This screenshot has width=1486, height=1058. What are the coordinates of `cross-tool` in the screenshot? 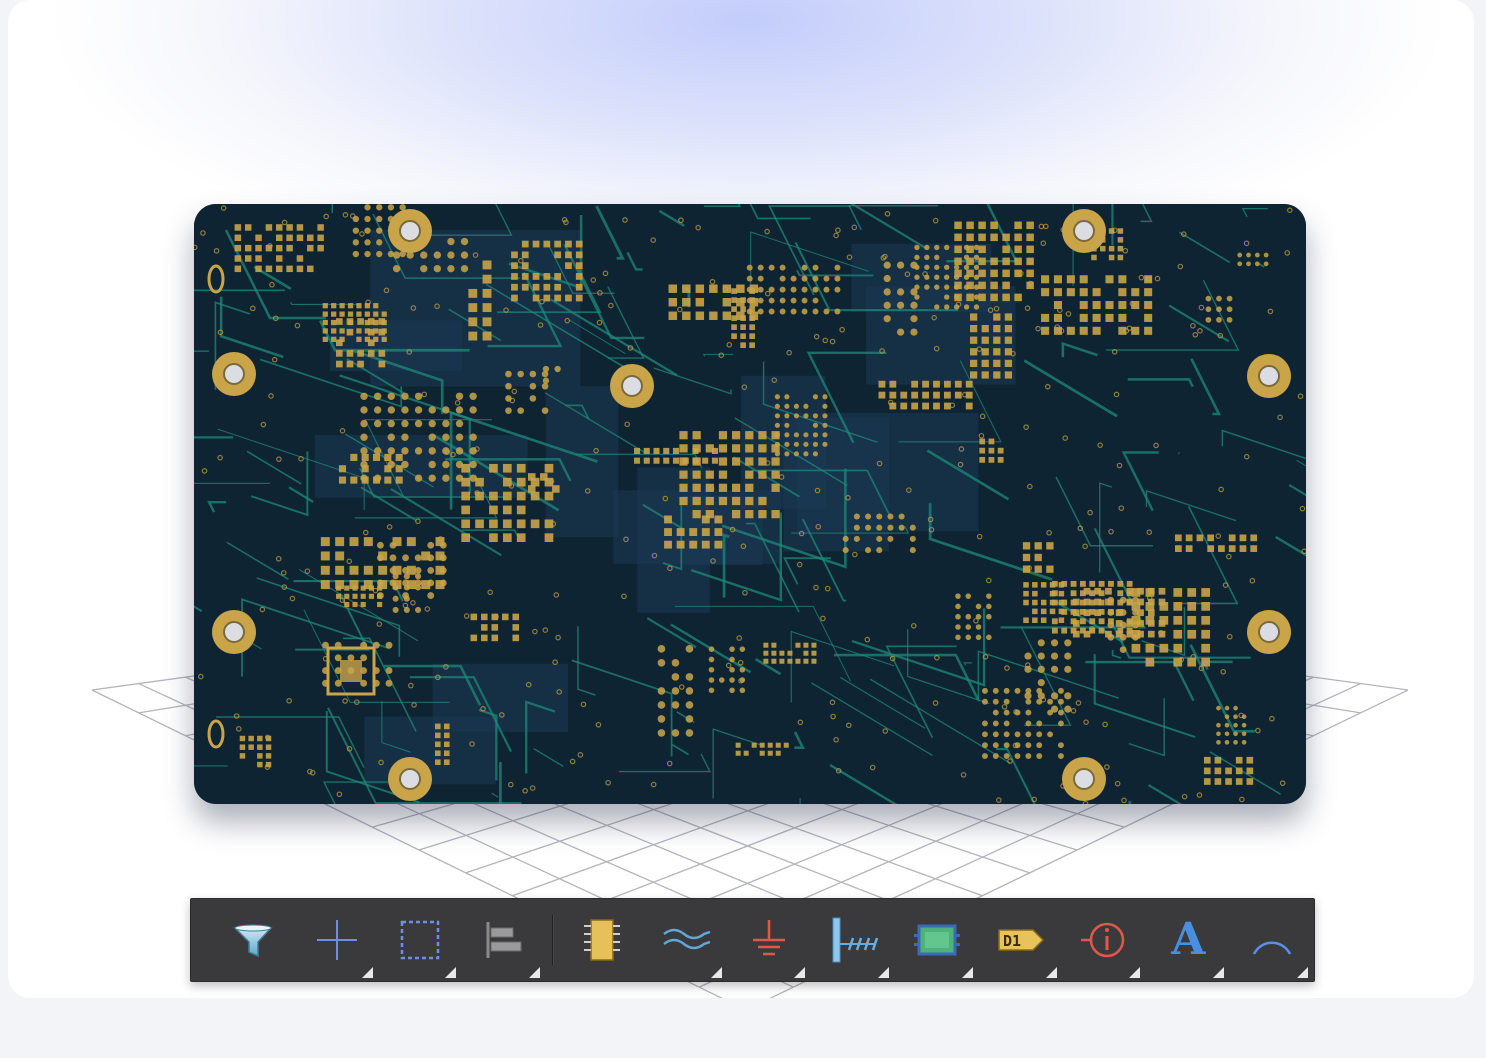 It's located at (337, 940).